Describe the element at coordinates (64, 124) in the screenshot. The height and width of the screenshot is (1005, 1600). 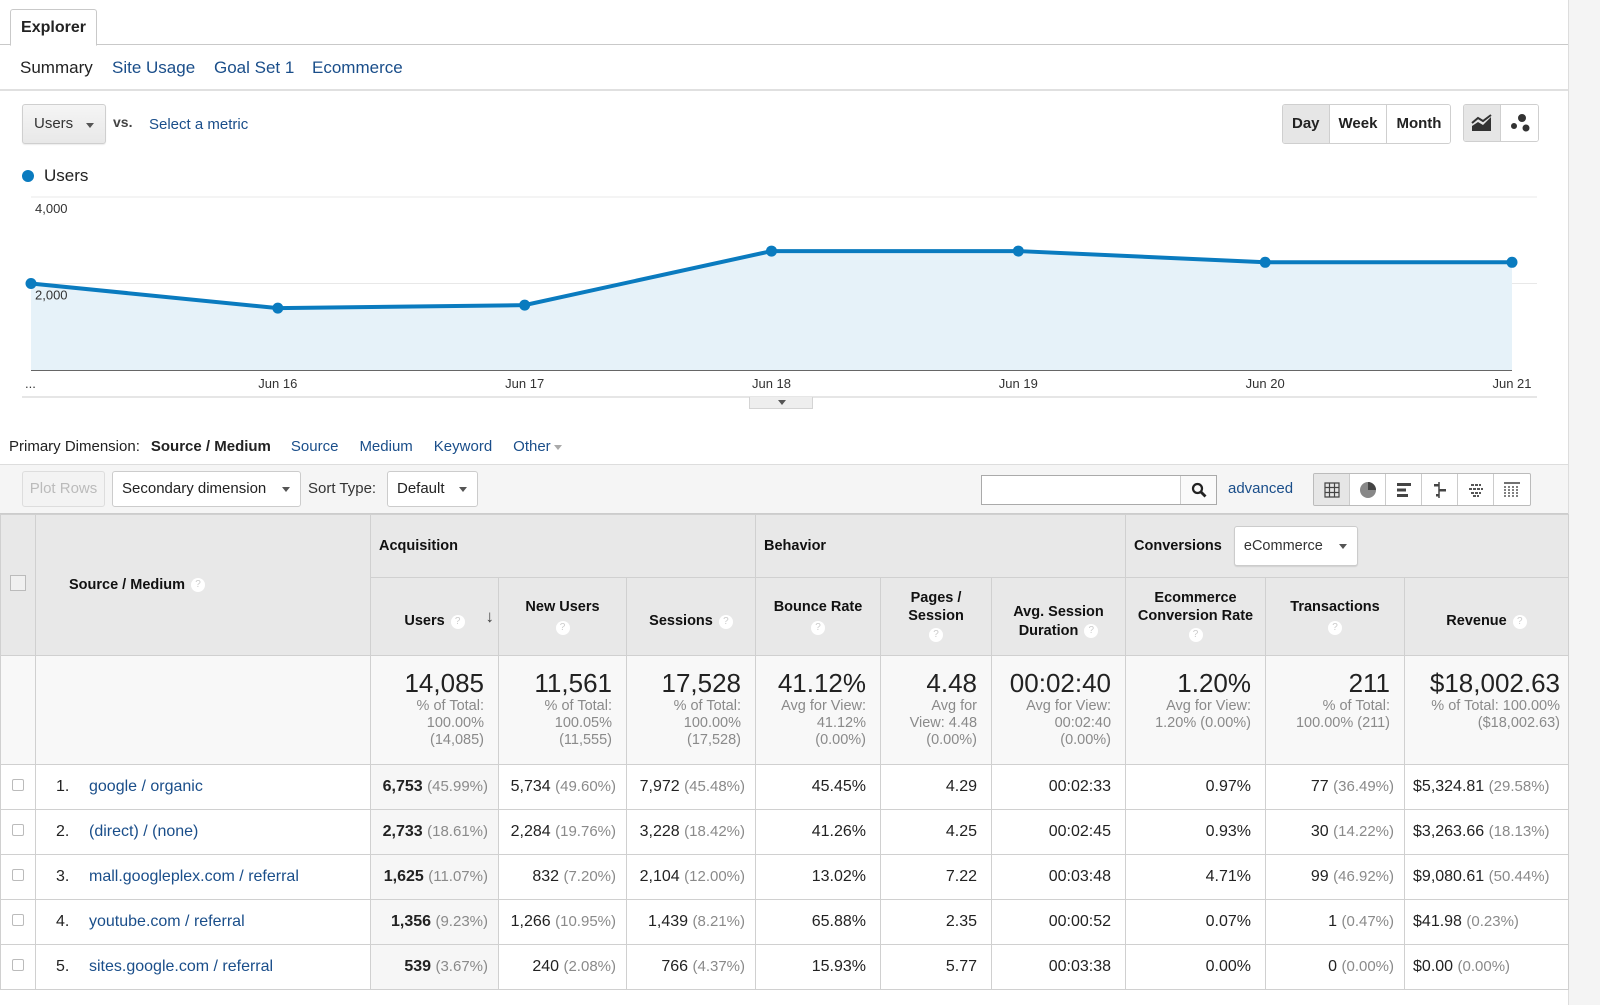
I see `metric-select: Users` at that location.